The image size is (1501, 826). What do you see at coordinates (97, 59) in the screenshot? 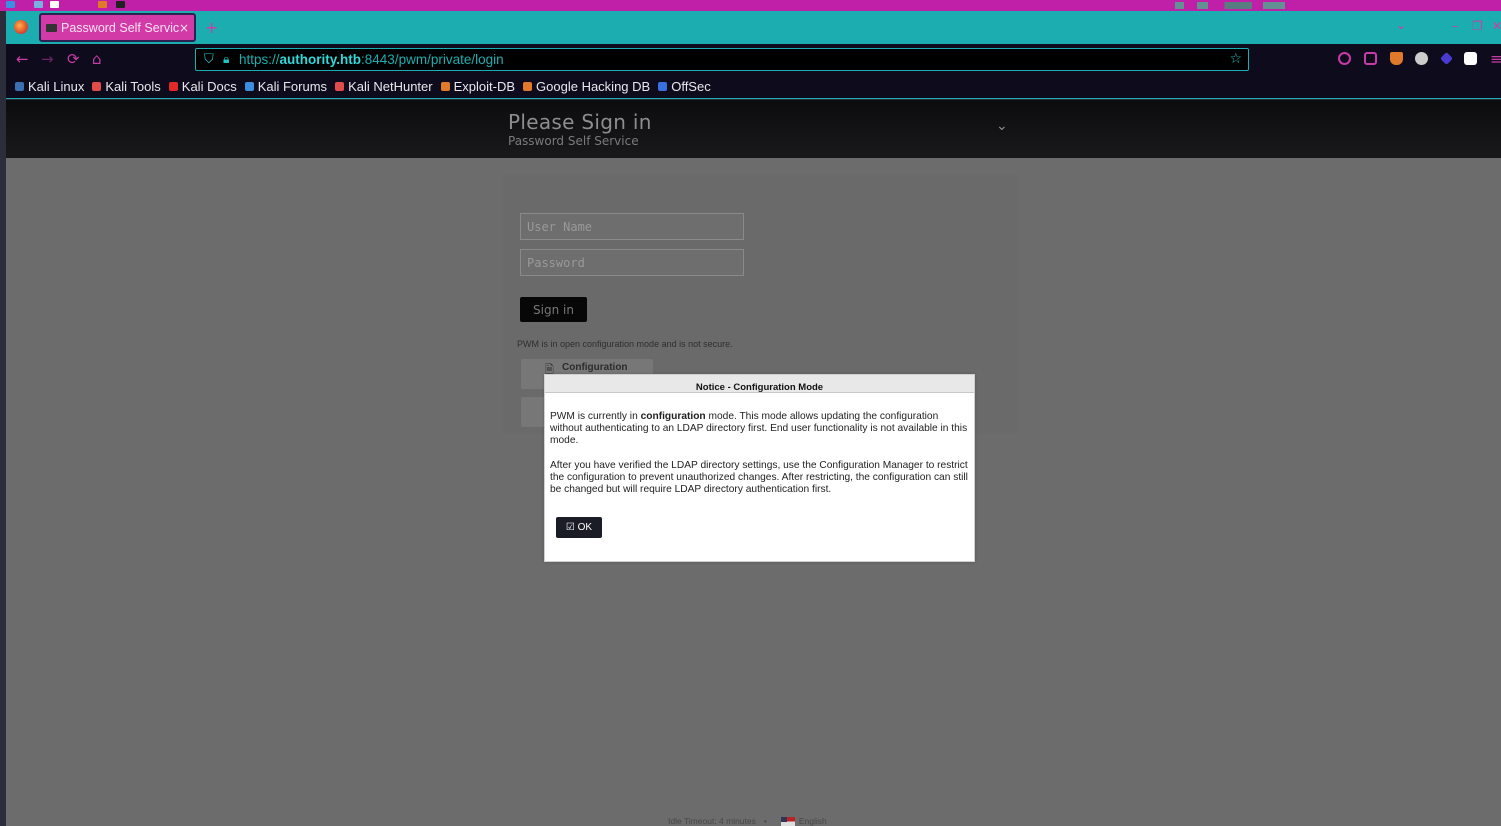
I see `home-button: ⌂` at bounding box center [97, 59].